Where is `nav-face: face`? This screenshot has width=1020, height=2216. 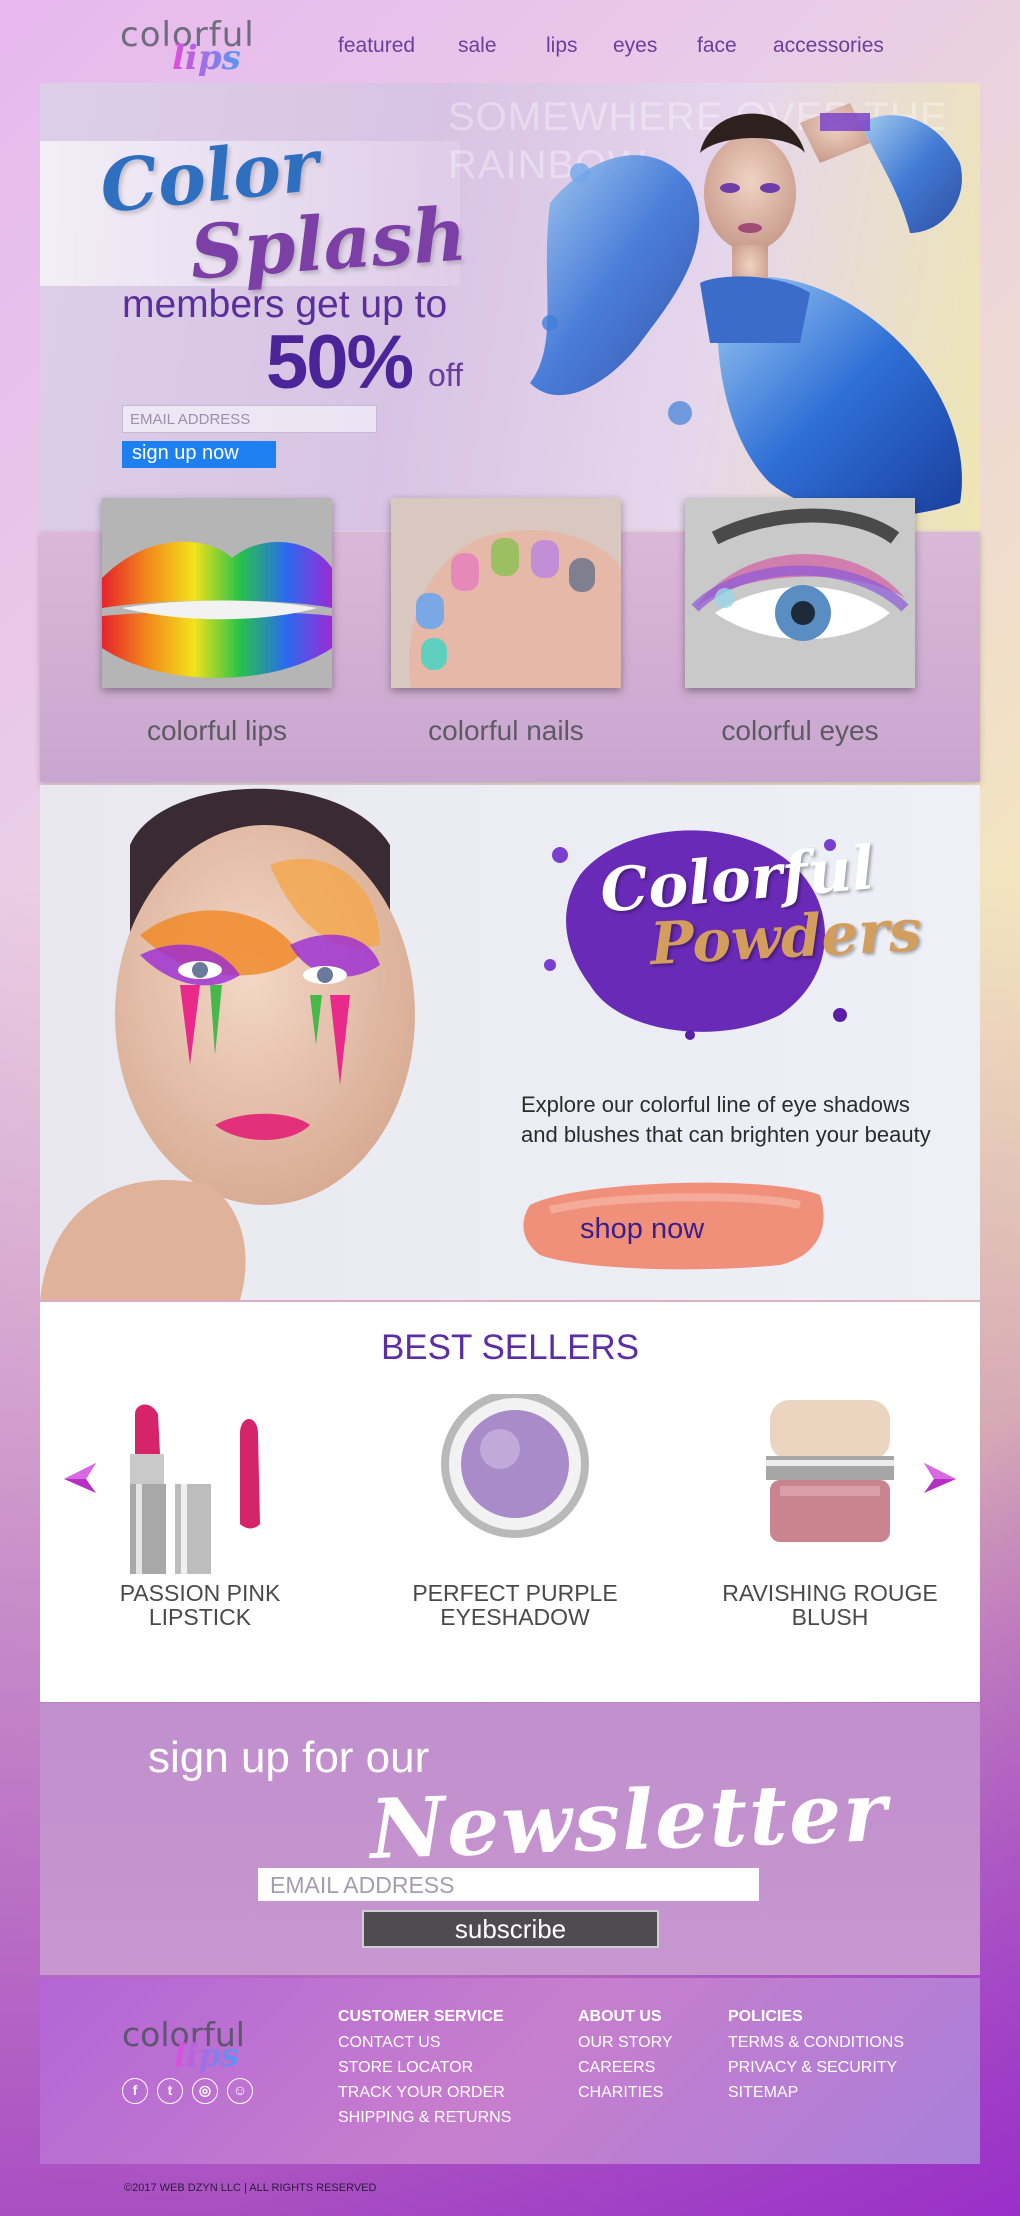 nav-face: face is located at coordinates (735, 46).